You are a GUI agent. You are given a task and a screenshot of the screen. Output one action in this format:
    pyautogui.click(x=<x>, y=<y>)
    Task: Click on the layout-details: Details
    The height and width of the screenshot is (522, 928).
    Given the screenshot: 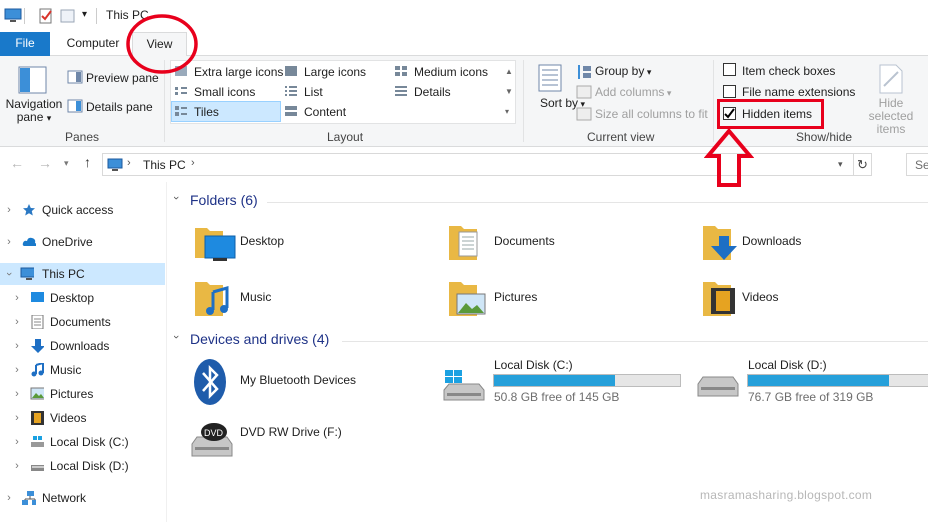 What is the action you would take?
    pyautogui.click(x=432, y=92)
    